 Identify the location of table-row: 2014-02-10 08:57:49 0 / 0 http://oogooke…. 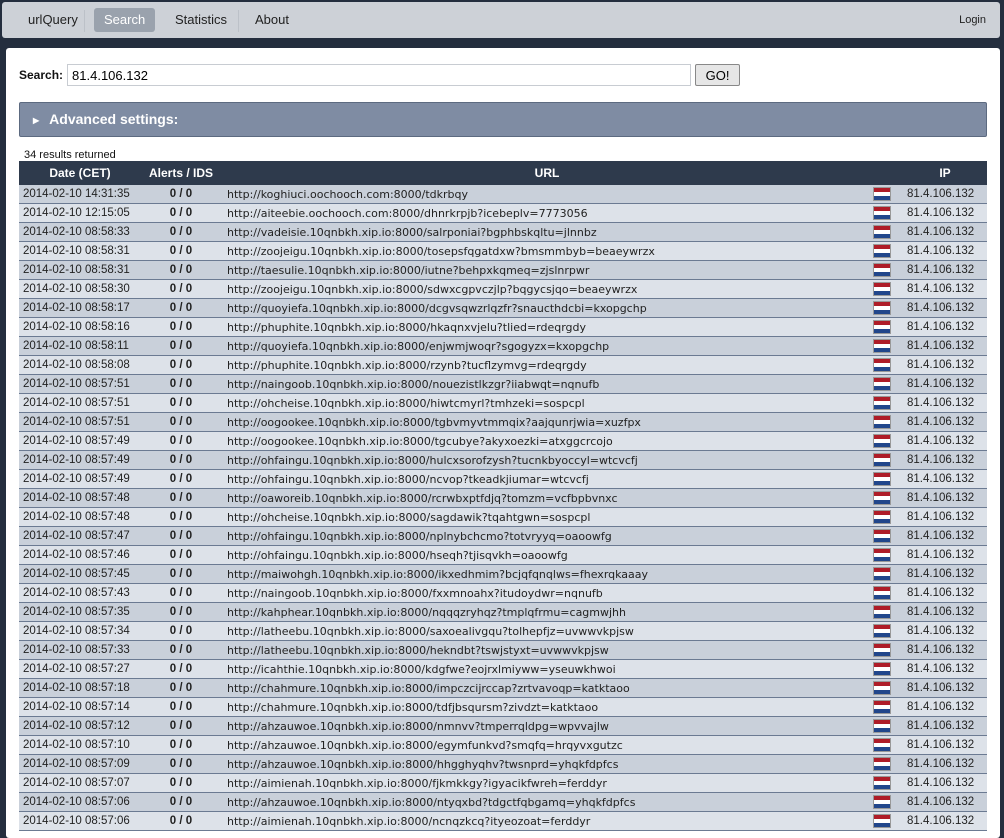
(503, 441).